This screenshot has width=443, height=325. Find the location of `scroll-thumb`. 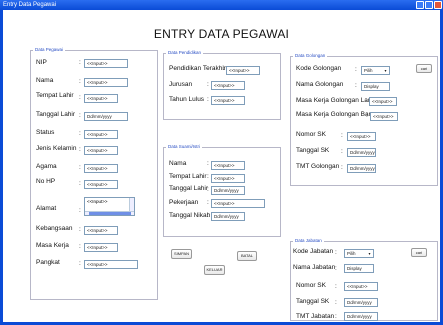

scroll-thumb is located at coordinates (110, 213).